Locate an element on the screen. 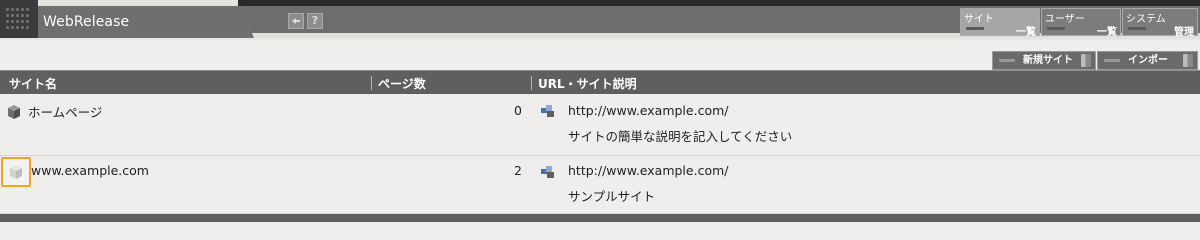  app-title-tab: WebRelease is located at coordinates (146, 19).